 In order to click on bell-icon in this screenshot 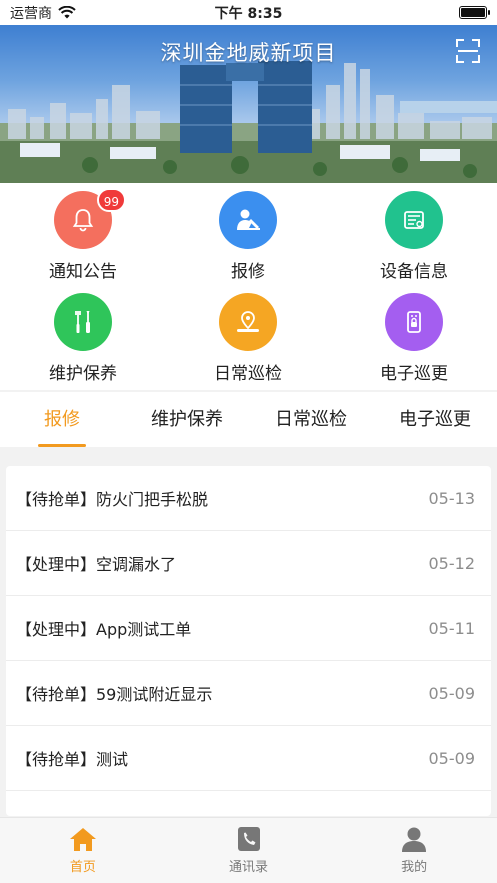, I will do `click(83, 220)`.